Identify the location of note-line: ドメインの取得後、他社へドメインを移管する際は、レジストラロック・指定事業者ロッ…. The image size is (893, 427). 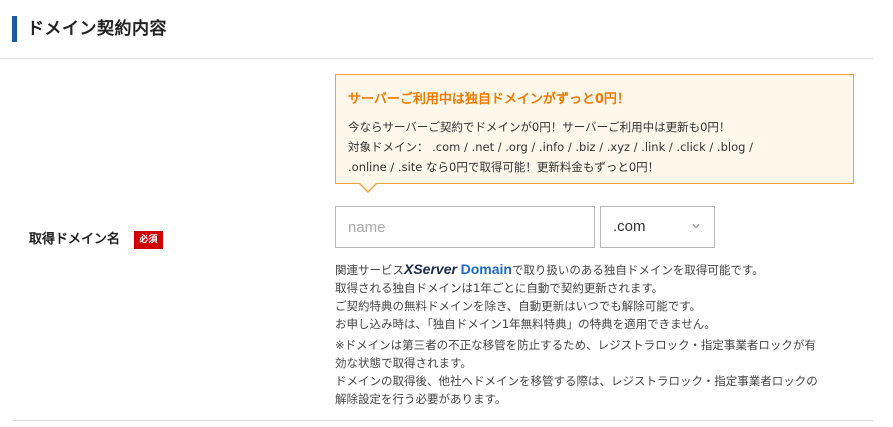
(576, 381).